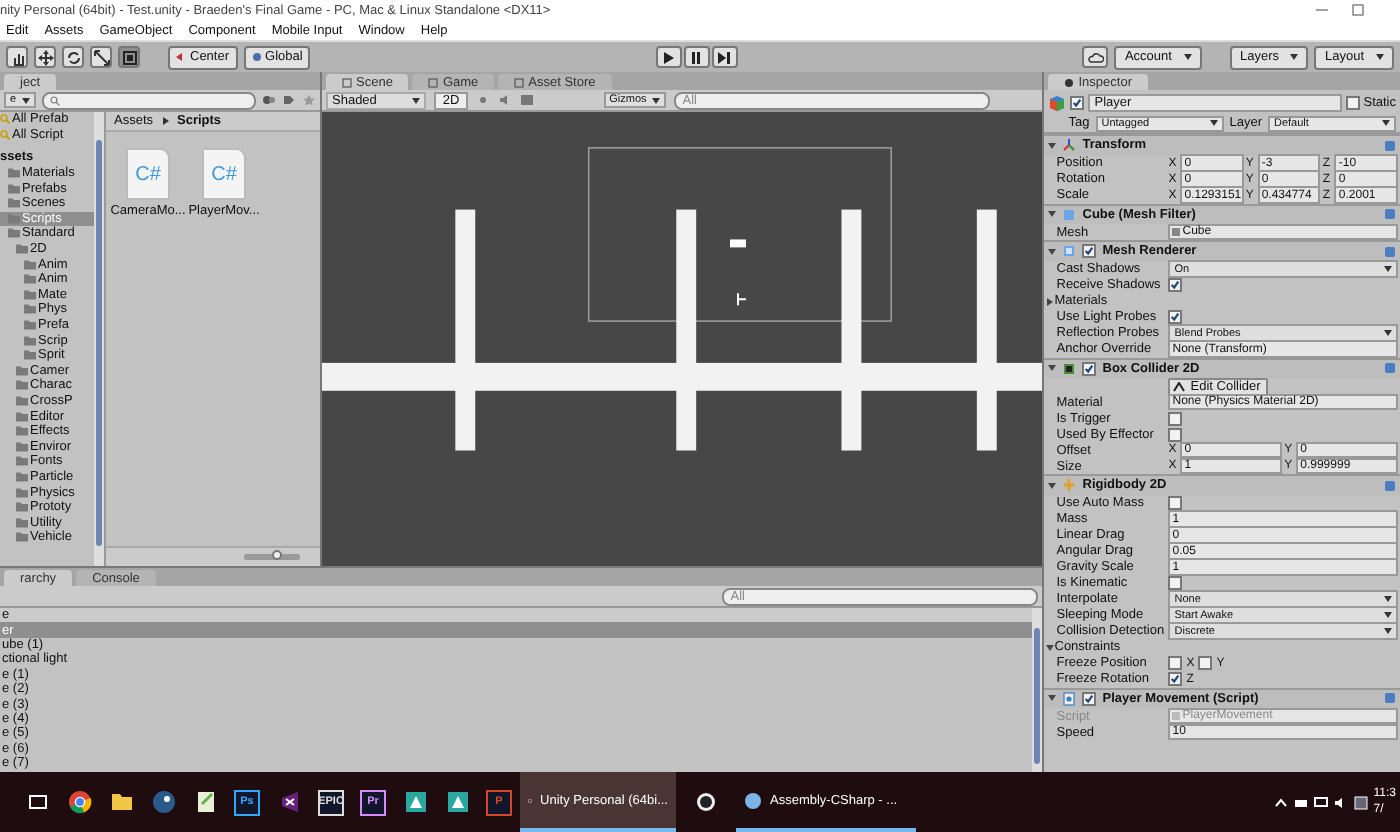  What do you see at coordinates (1069, 145) in the screenshot?
I see `transform-icon` at bounding box center [1069, 145].